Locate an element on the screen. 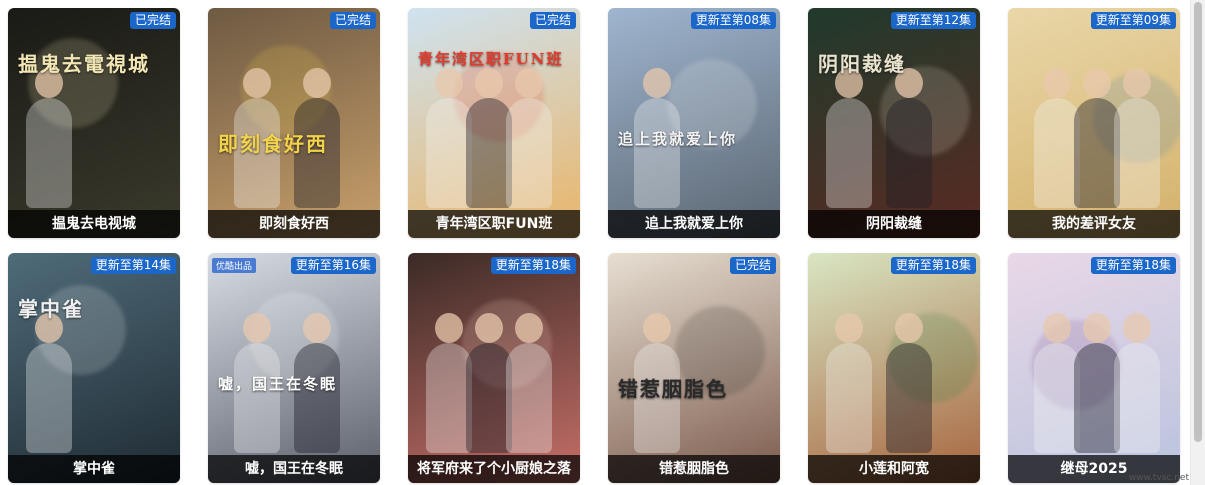 The height and width of the screenshot is (485, 1205). drama-title: 即刻食好西 is located at coordinates (294, 224).